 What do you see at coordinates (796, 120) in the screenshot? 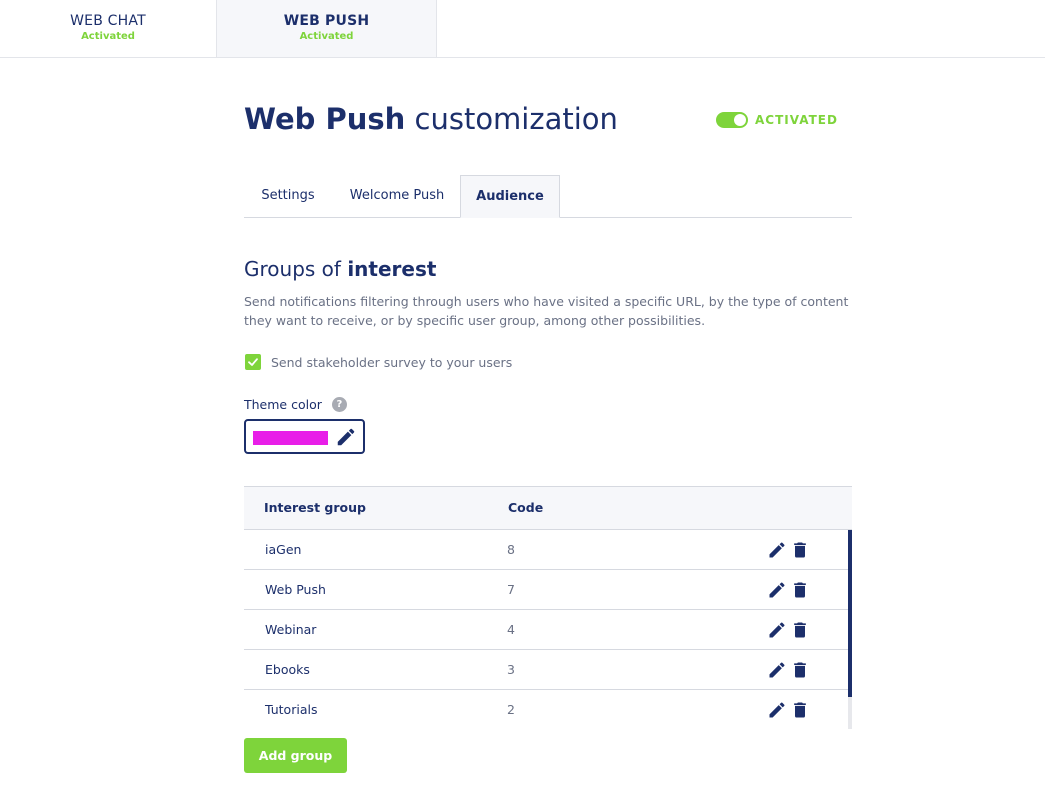
I see `toggle-label: ACTIVATED` at bounding box center [796, 120].